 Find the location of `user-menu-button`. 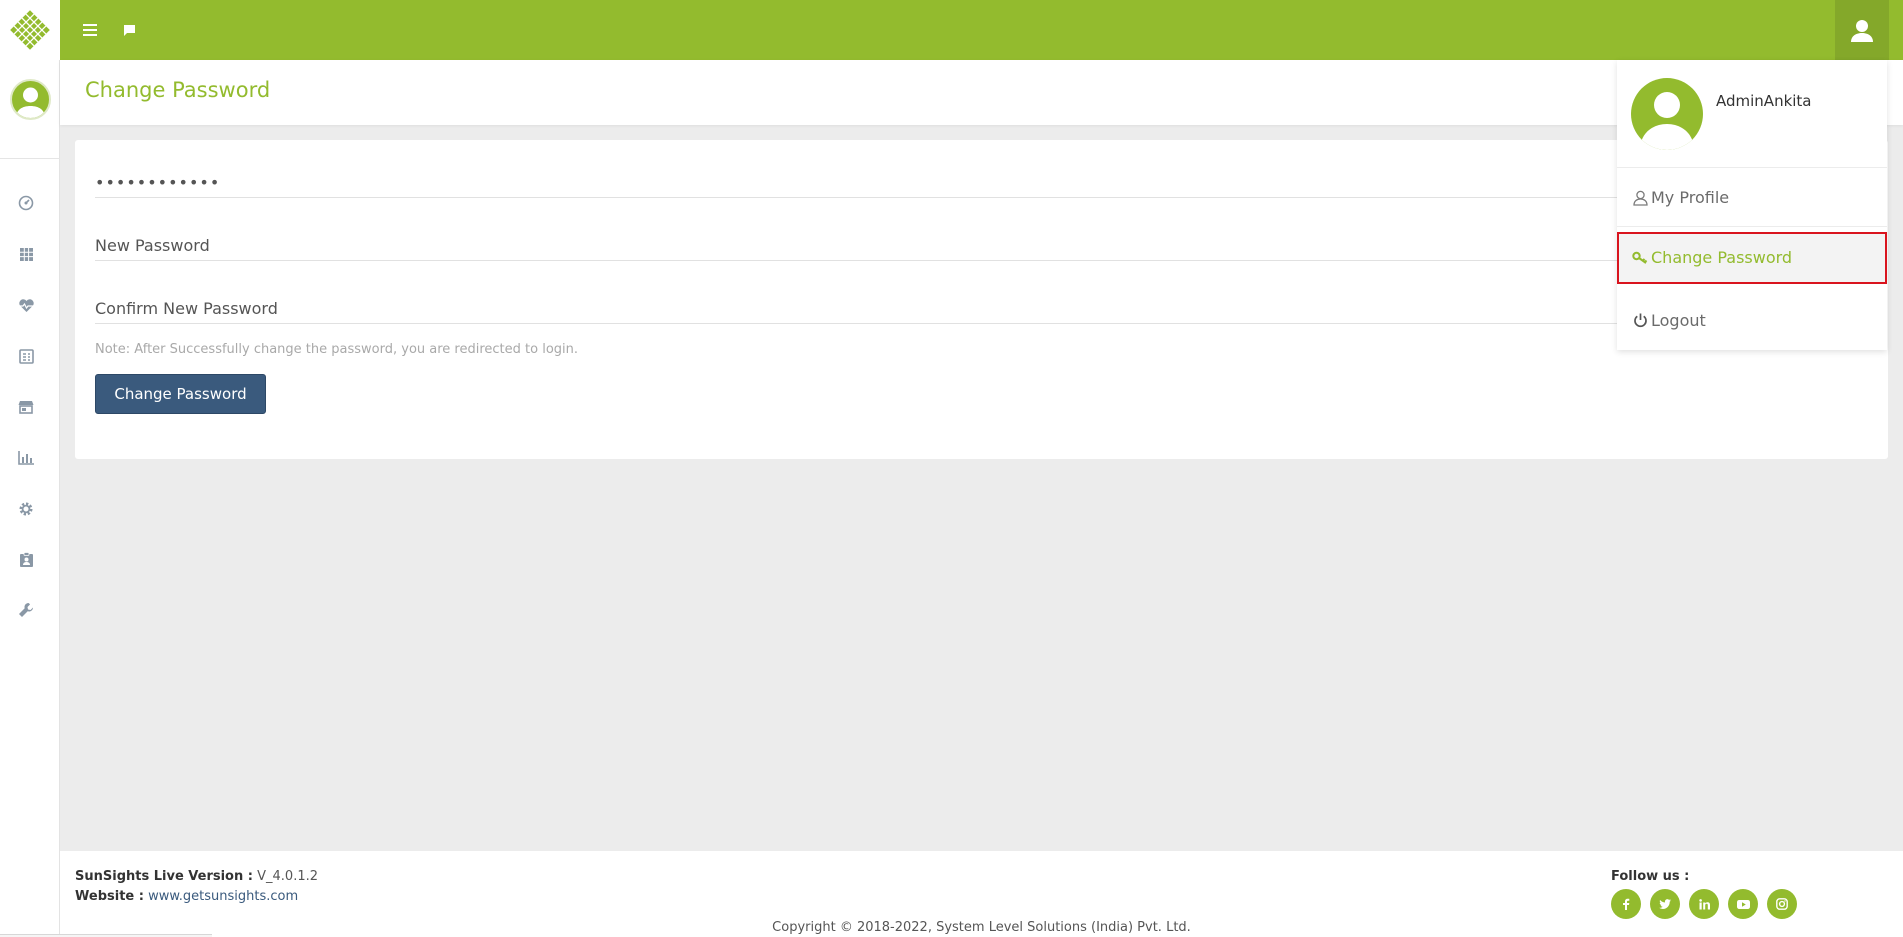

user-menu-button is located at coordinates (1862, 30).